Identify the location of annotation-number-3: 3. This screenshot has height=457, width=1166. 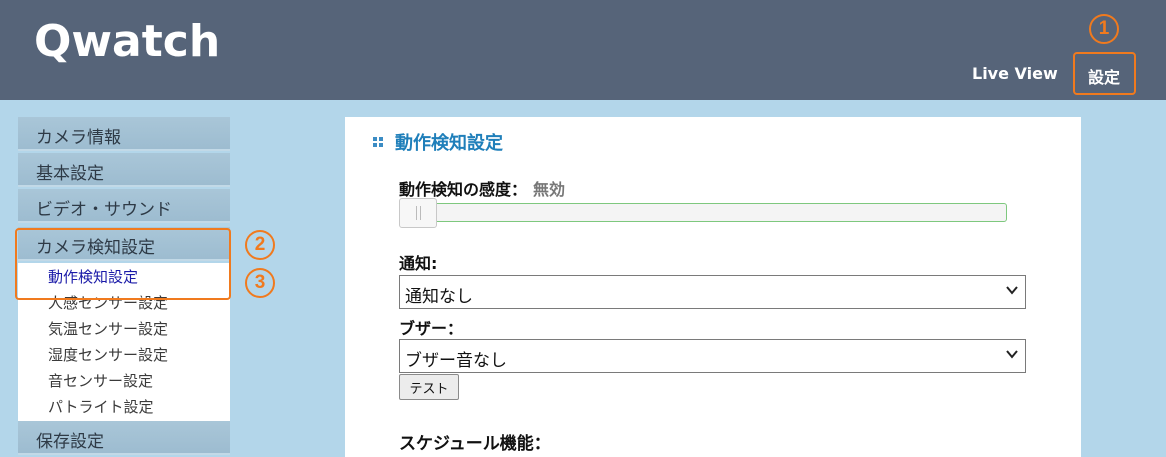
(260, 283).